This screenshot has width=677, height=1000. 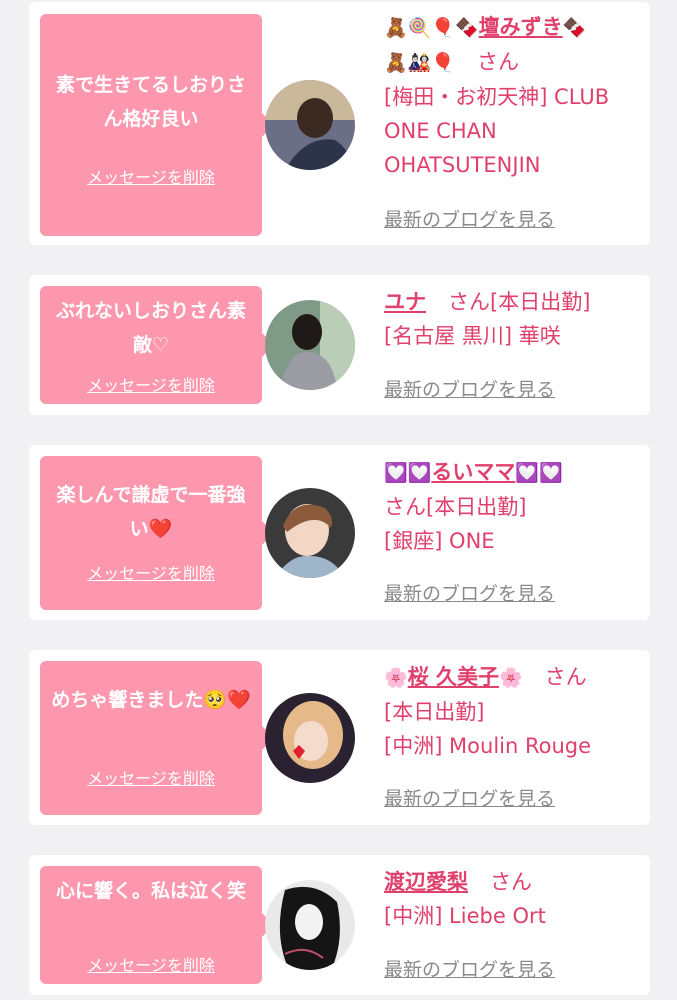 I want to click on host-name-link: 渡辺愛梨, so click(x=426, y=882).